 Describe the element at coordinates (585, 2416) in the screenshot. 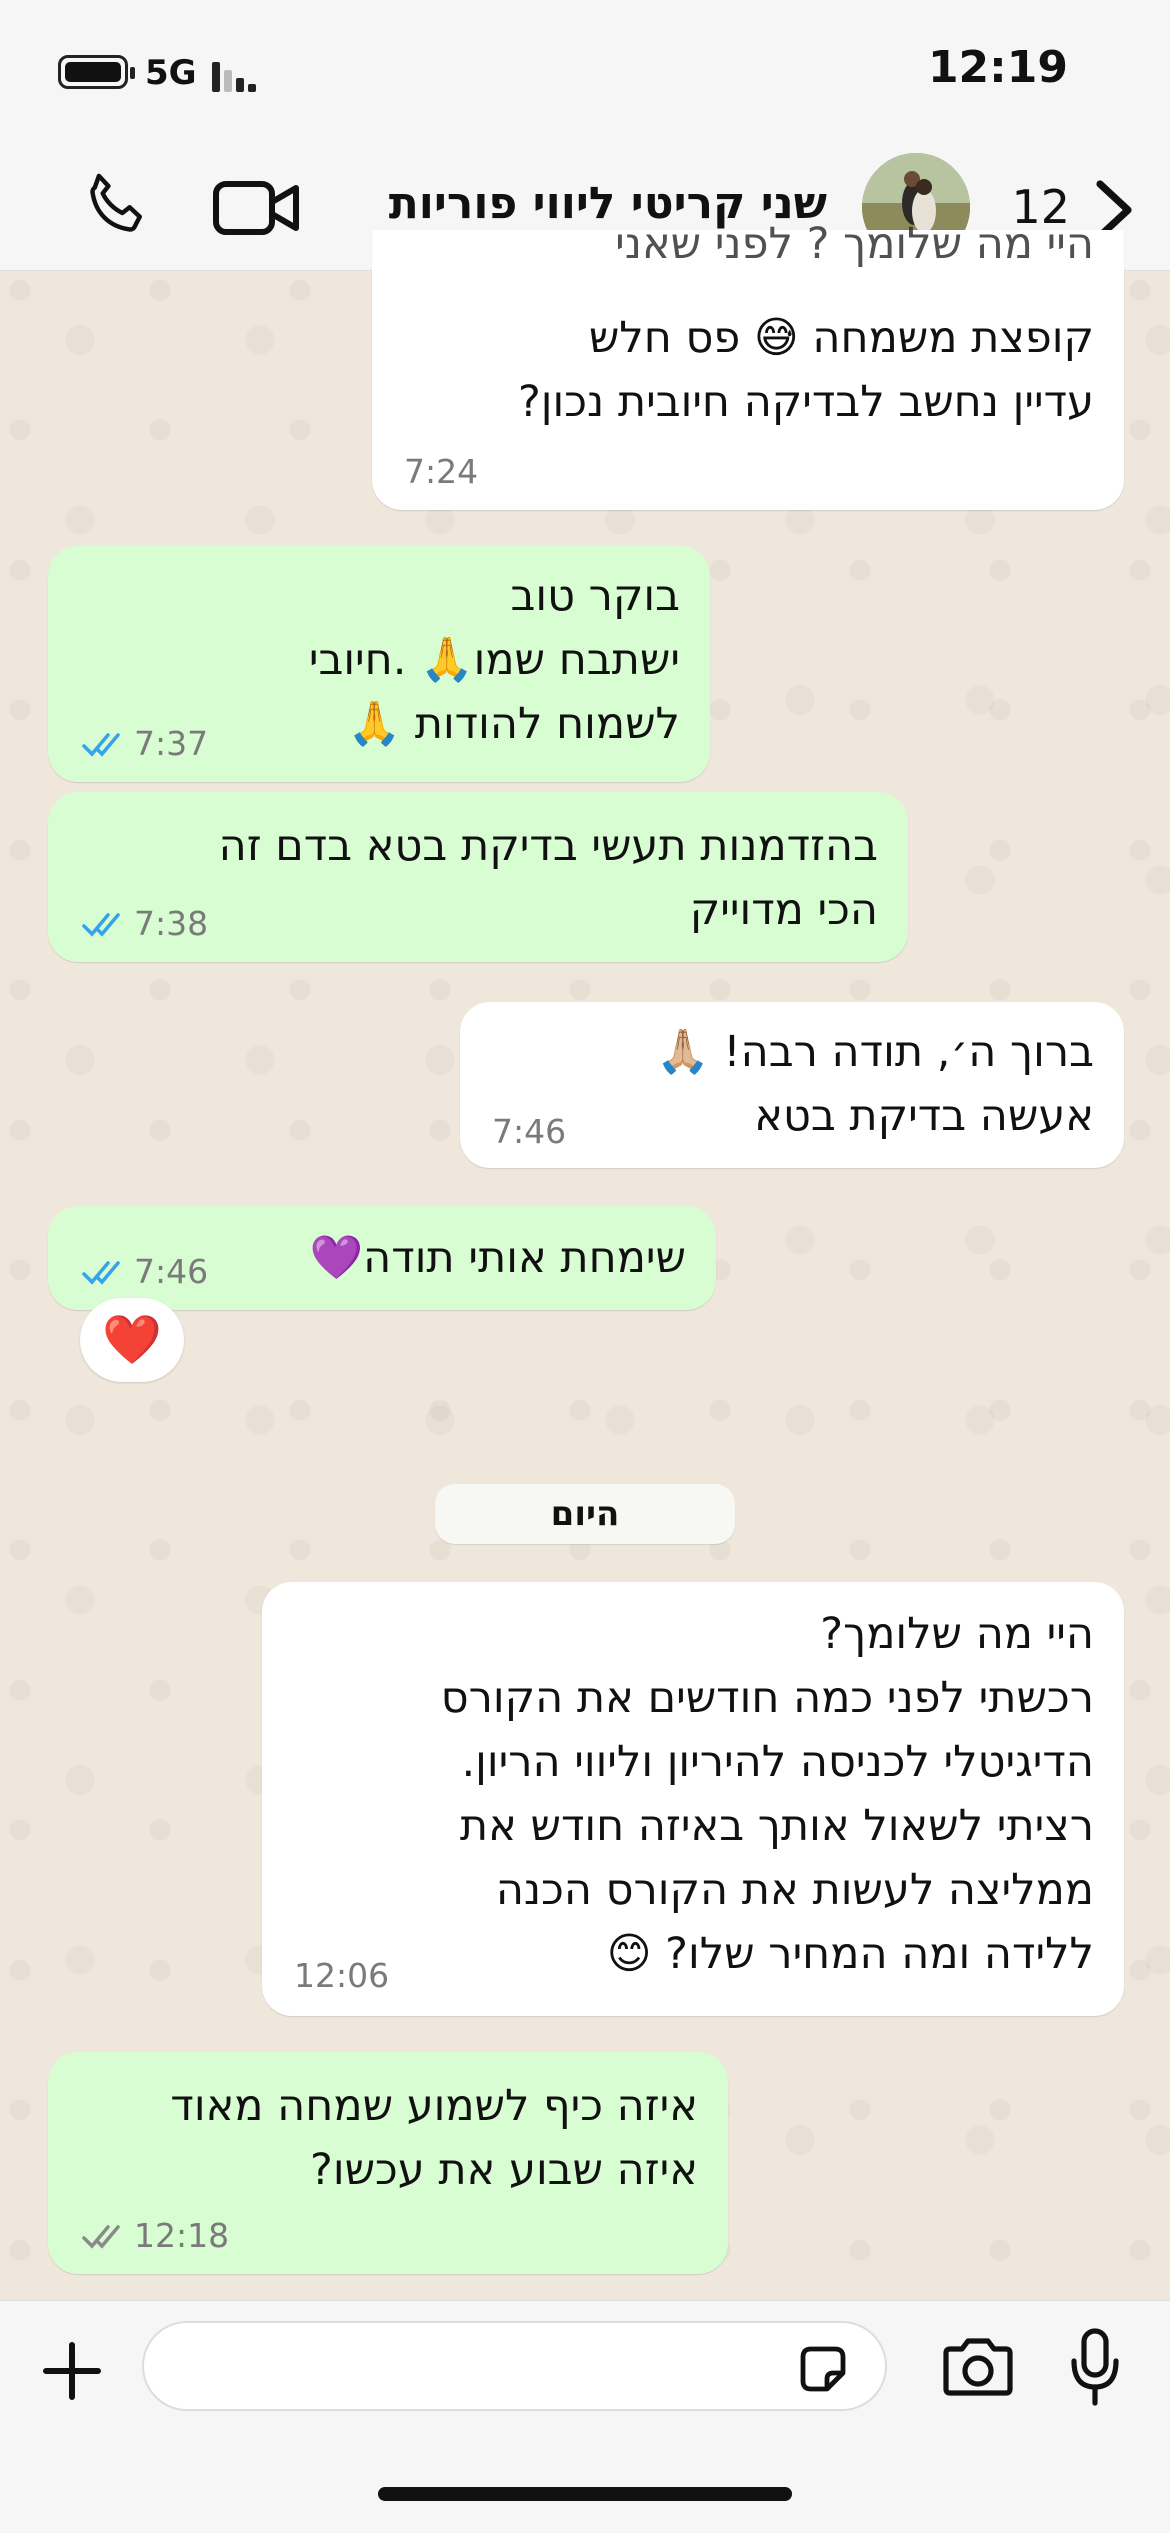

I see `message-composer` at that location.